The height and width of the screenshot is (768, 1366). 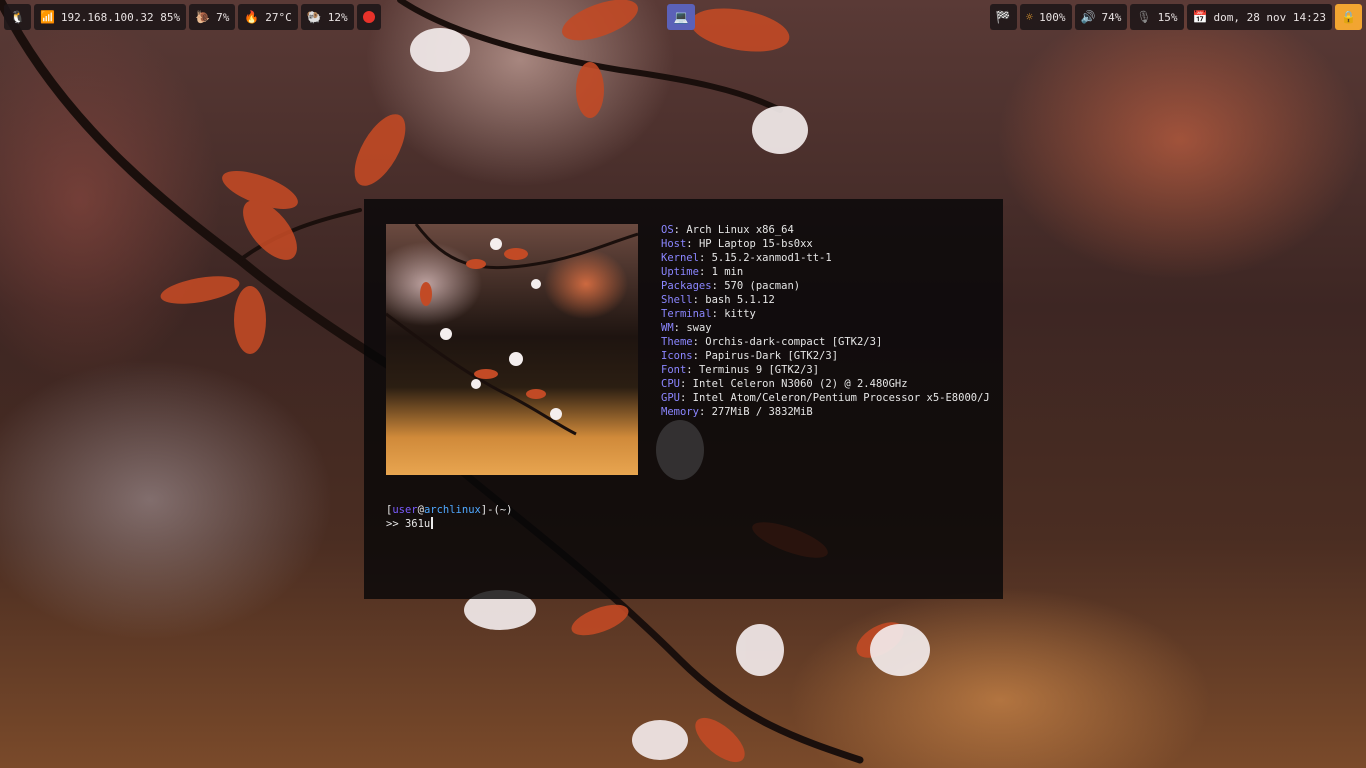 What do you see at coordinates (417, 524) in the screenshot?
I see `command-input: 361u` at bounding box center [417, 524].